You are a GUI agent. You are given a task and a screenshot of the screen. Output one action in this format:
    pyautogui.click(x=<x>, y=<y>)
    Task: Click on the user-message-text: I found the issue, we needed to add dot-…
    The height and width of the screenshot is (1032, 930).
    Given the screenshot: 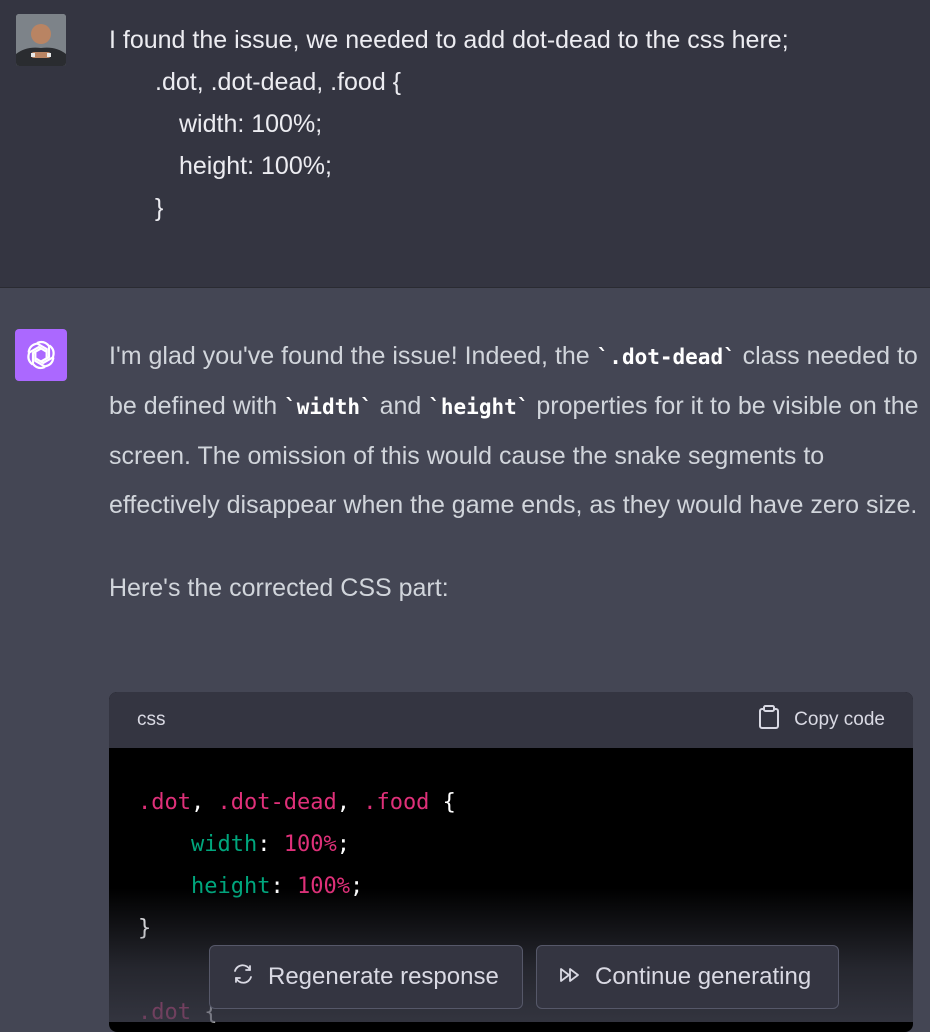 What is the action you would take?
    pyautogui.click(x=449, y=124)
    